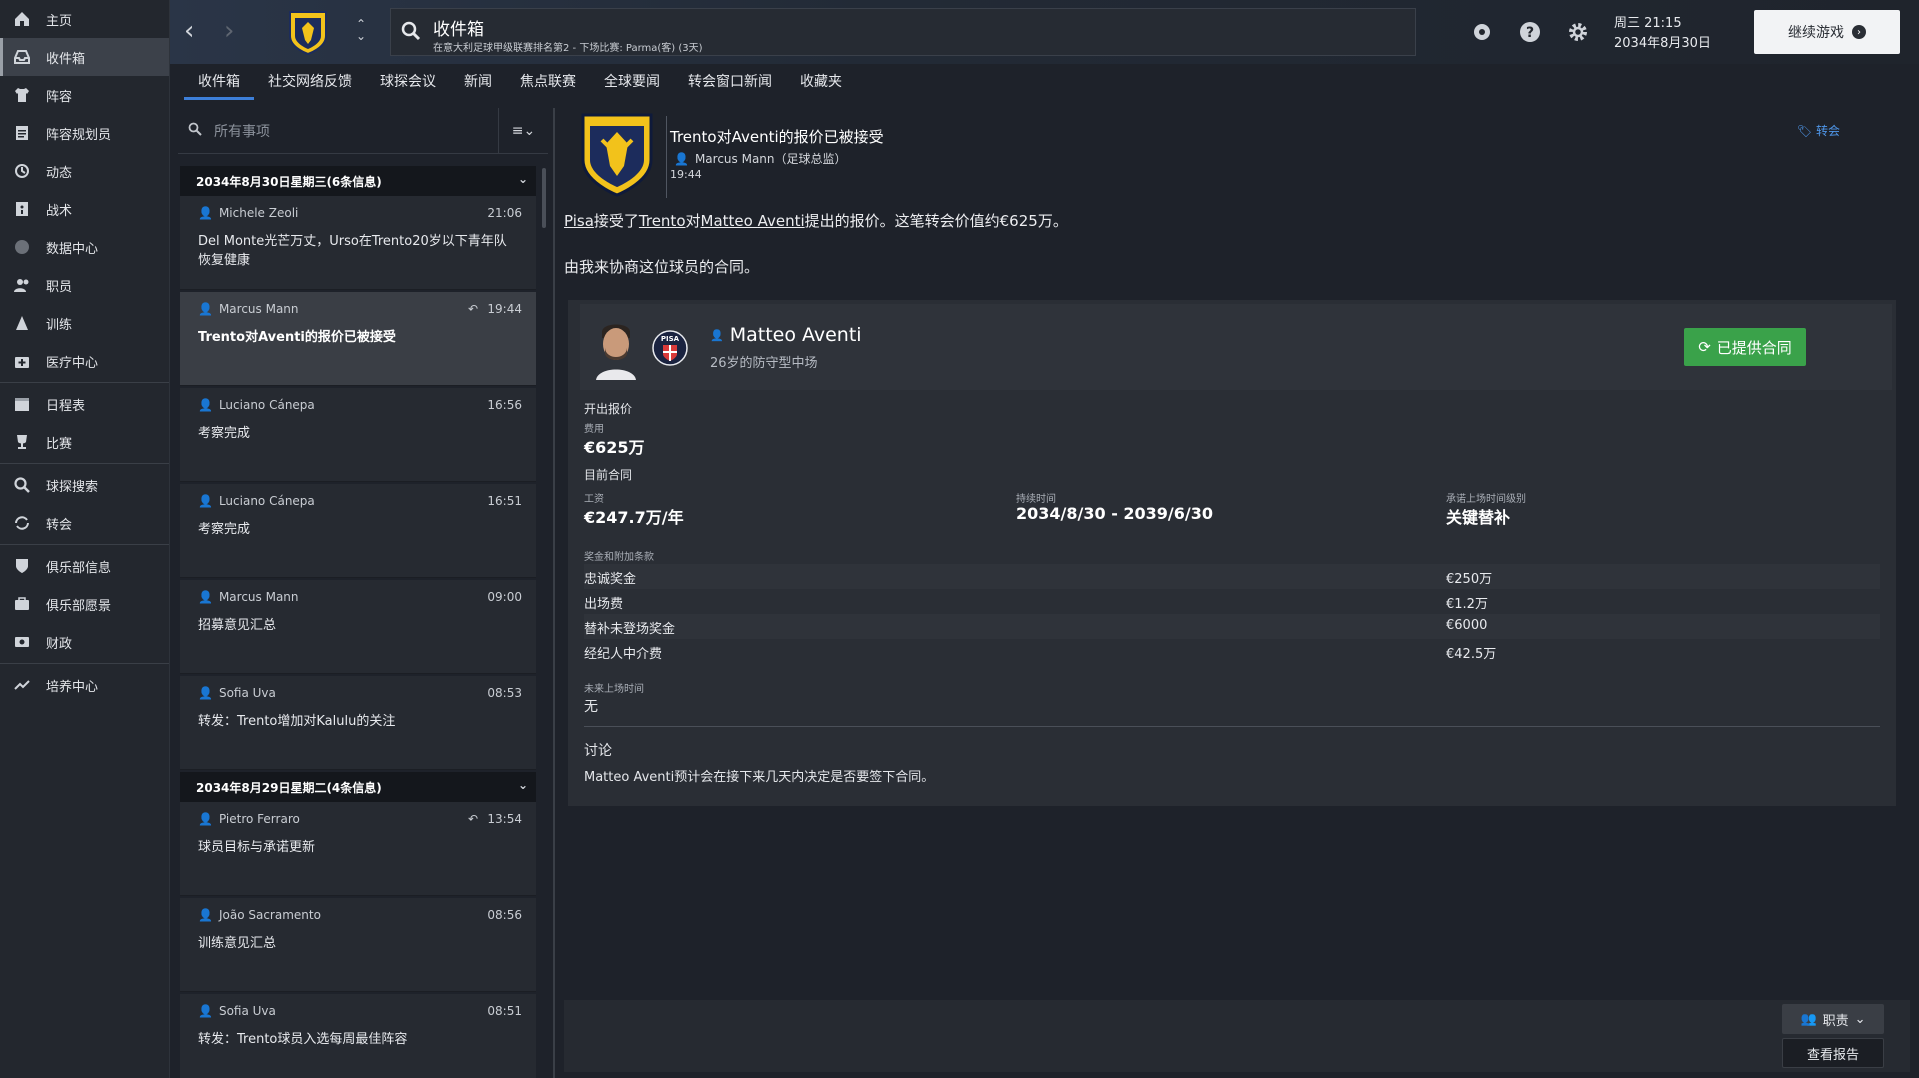 This screenshot has height=1078, width=1919. I want to click on sidebar-item-squad-planner: 阵容规划员, so click(84, 133).